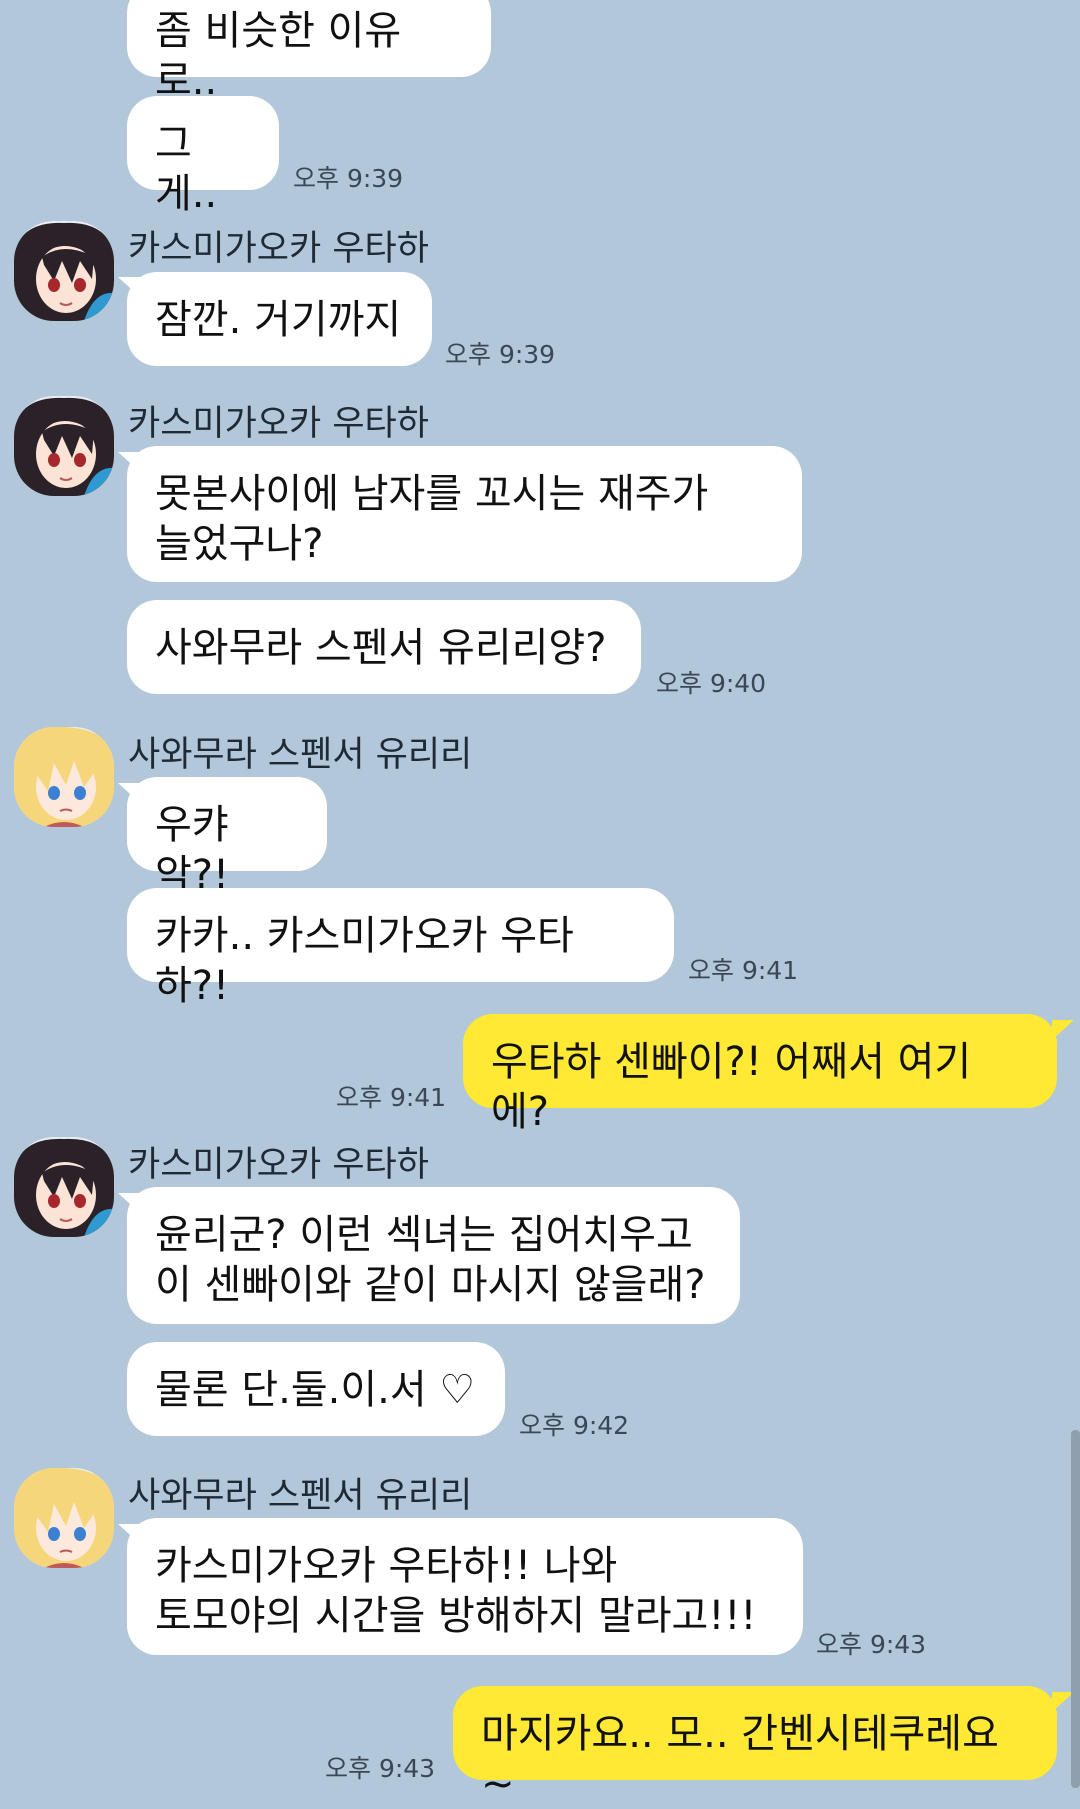 The image size is (1080, 1809). Describe the element at coordinates (1063, 1030) in the screenshot. I see `bubble-tail` at that location.